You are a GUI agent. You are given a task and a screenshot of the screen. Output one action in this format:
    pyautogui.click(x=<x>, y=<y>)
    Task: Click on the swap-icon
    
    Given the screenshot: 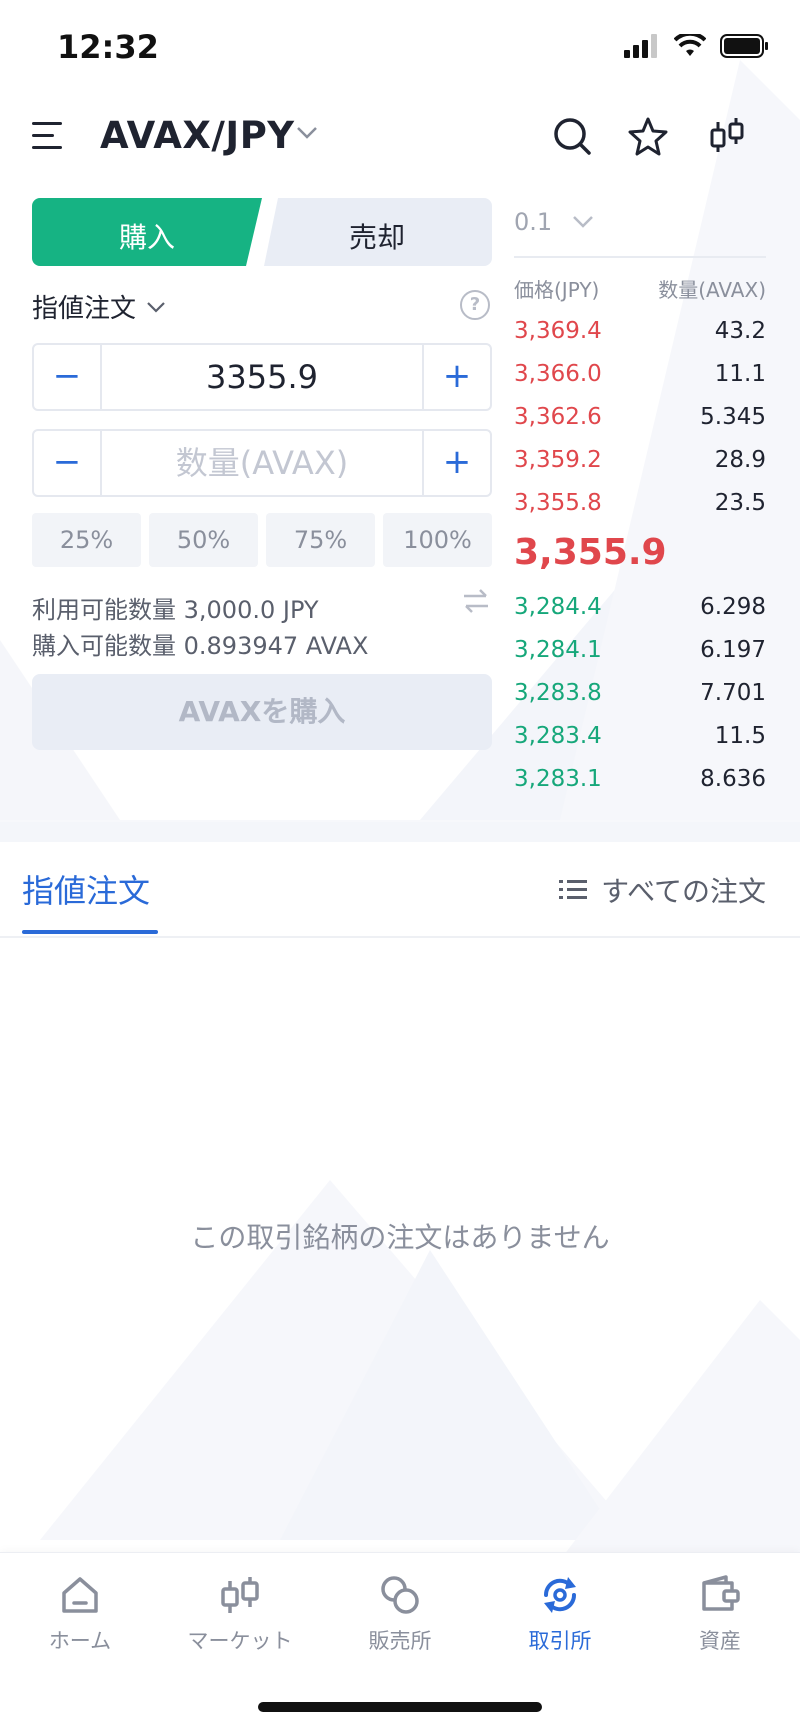 What is the action you would take?
    pyautogui.click(x=476, y=601)
    